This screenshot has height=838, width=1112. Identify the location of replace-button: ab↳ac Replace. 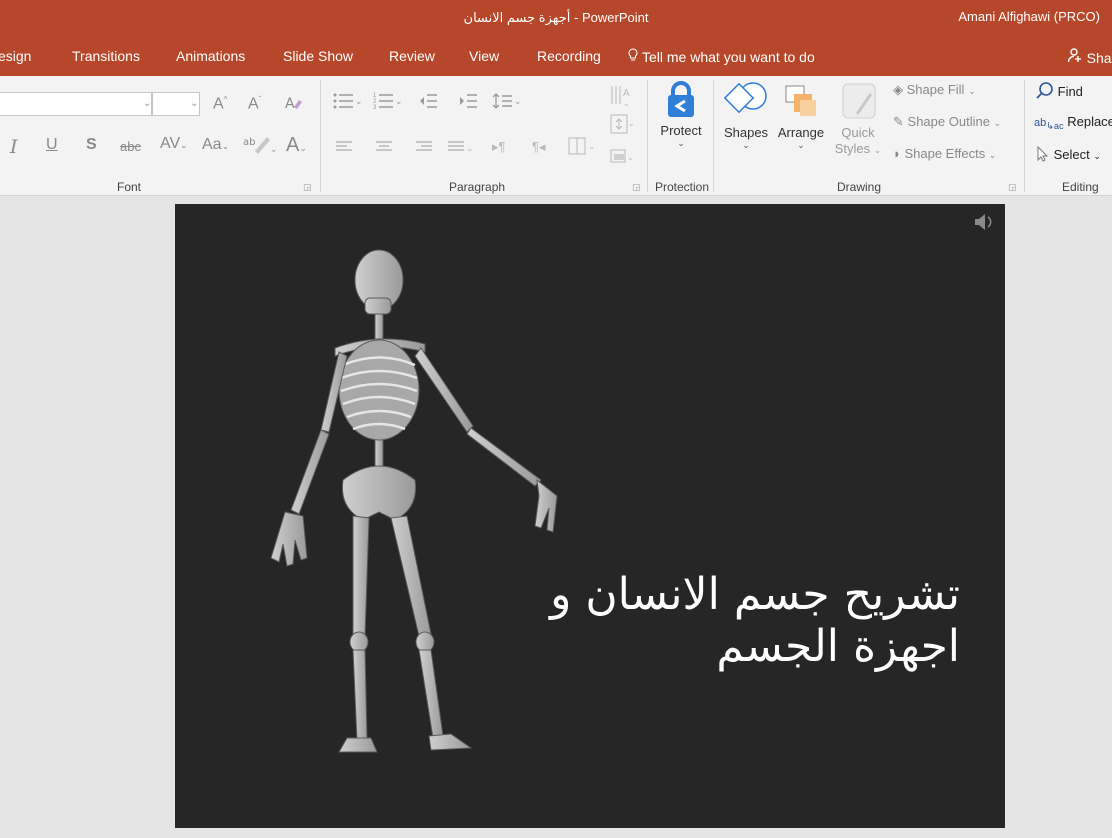
(1073, 123).